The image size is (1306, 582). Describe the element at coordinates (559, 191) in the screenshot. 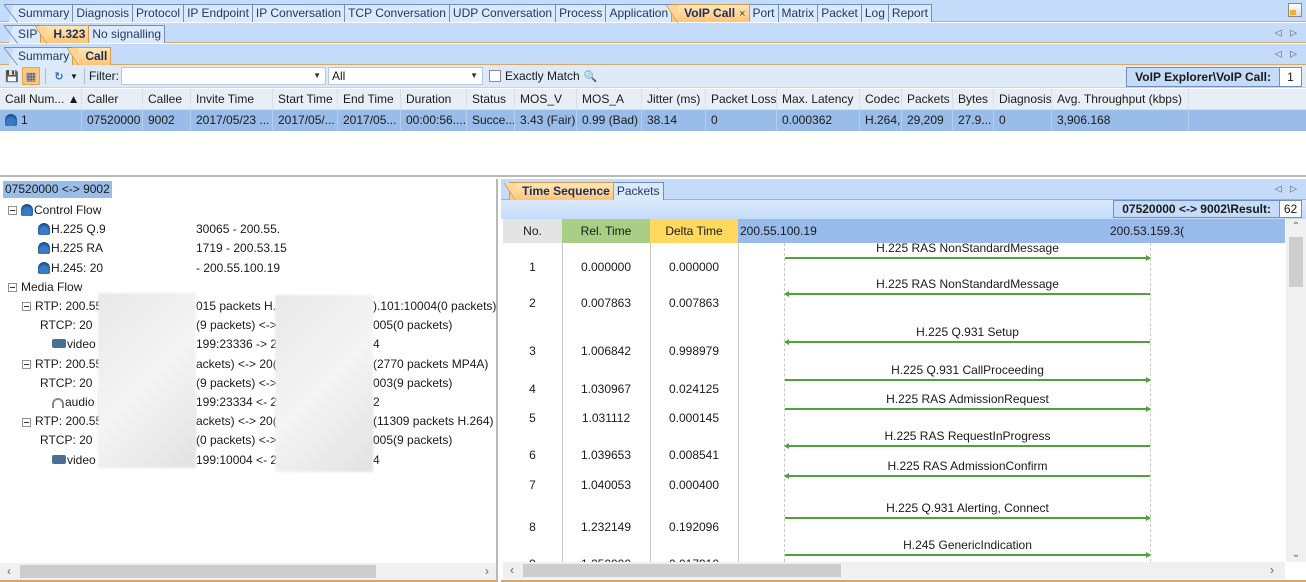

I see `tab-time-sequence: Time Sequence` at that location.